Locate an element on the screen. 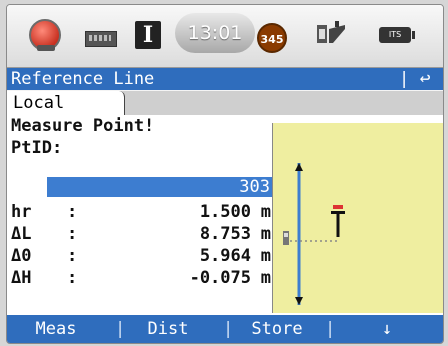  instrument-icon is located at coordinates (333, 33).